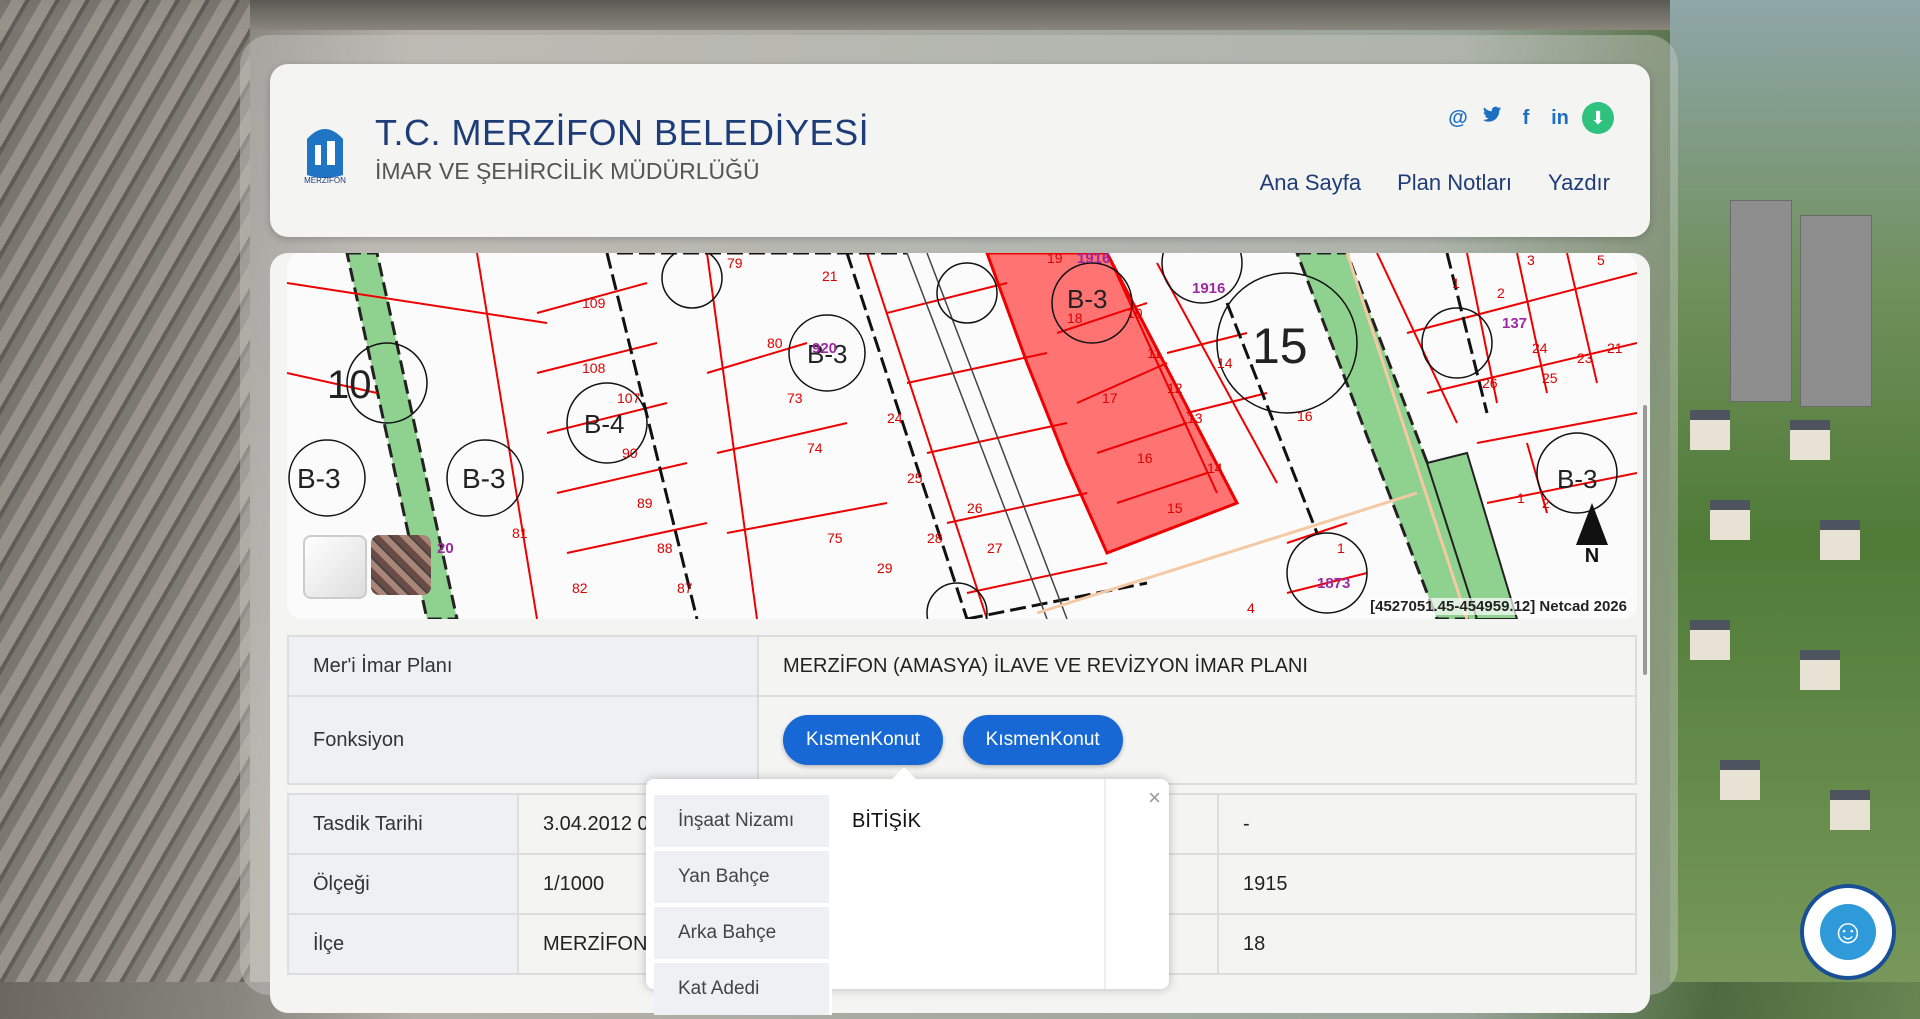 This screenshot has width=1920, height=1019. What do you see at coordinates (1598, 118) in the screenshot?
I see `download-icon: ⬇` at bounding box center [1598, 118].